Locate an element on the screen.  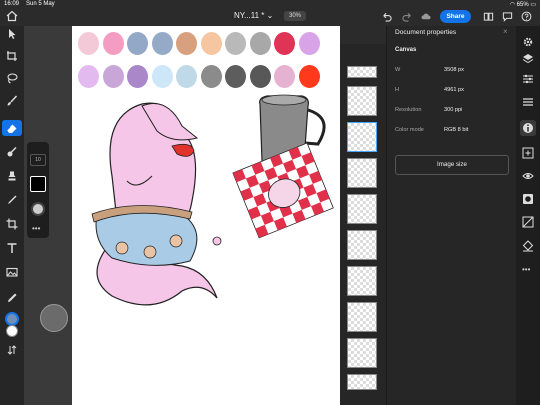
chevron-down-icon: ⌄ is located at coordinates (270, 15).